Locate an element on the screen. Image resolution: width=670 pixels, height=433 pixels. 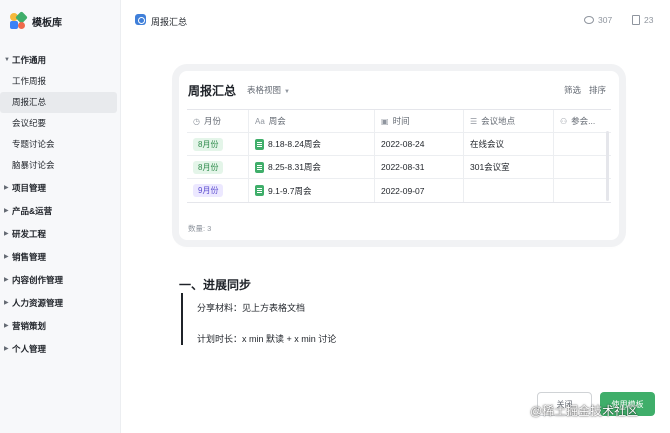
clock-icon: ◷ is located at coordinates (196, 121).